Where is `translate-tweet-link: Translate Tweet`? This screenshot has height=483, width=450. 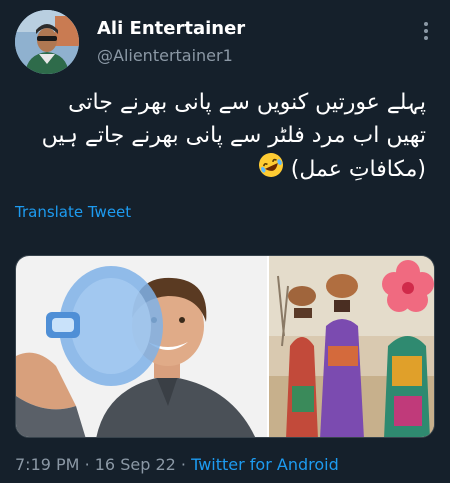 translate-tweet-link: Translate Tweet is located at coordinates (73, 212).